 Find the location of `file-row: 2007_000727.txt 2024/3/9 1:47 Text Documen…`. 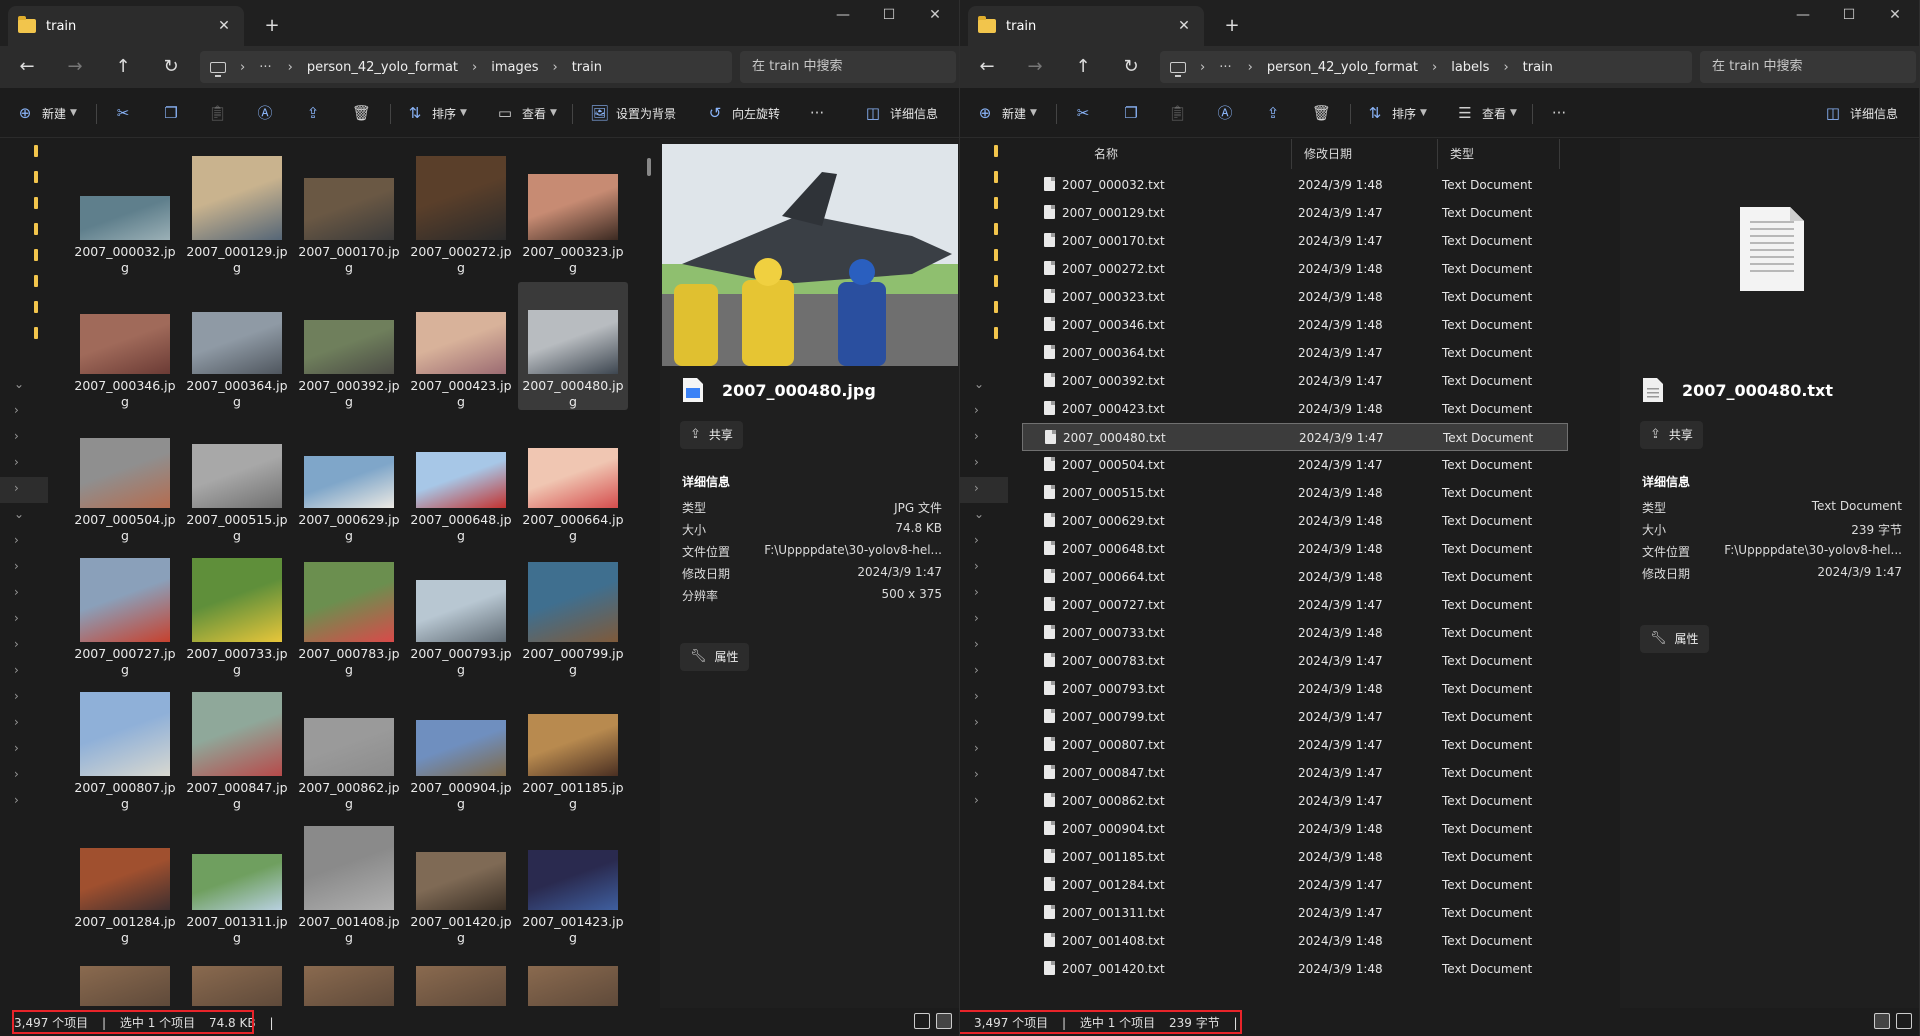

file-row: 2007_000727.txt 2024/3/9 1:47 Text Documen… is located at coordinates (1295, 605).